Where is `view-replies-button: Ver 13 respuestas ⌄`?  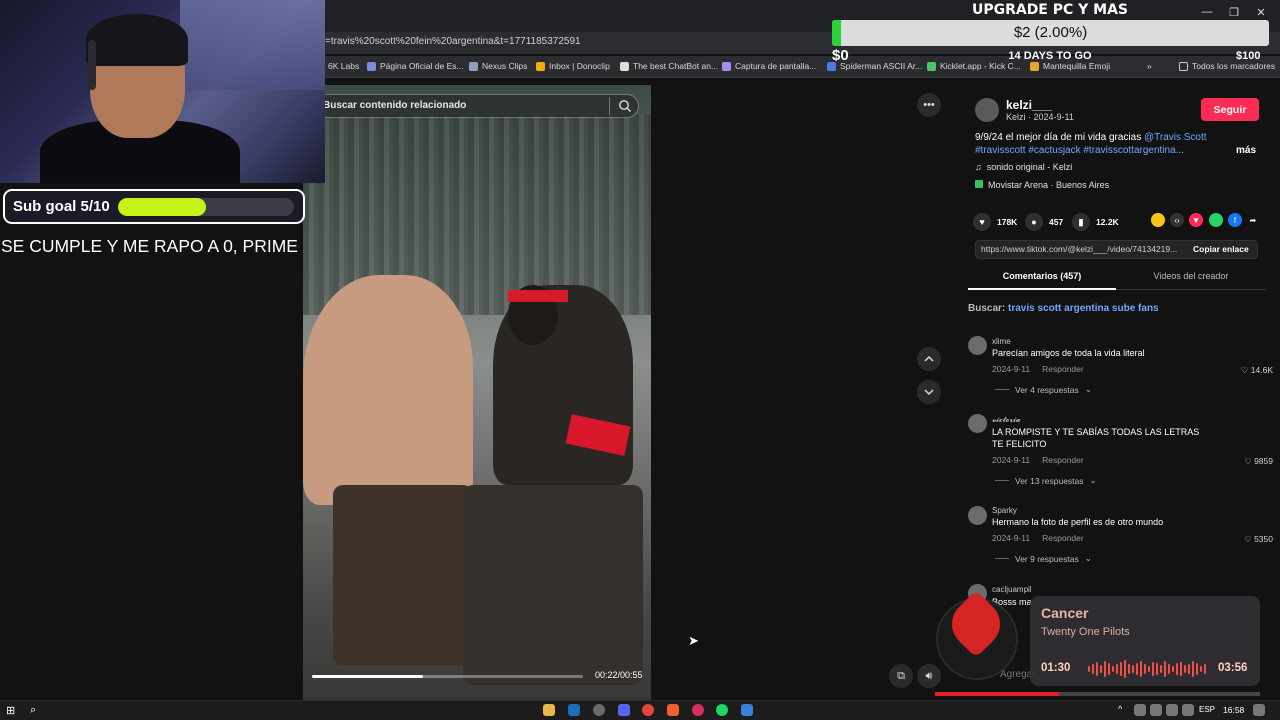
view-replies-button: Ver 13 respuestas ⌄ is located at coordinates (1046, 480).